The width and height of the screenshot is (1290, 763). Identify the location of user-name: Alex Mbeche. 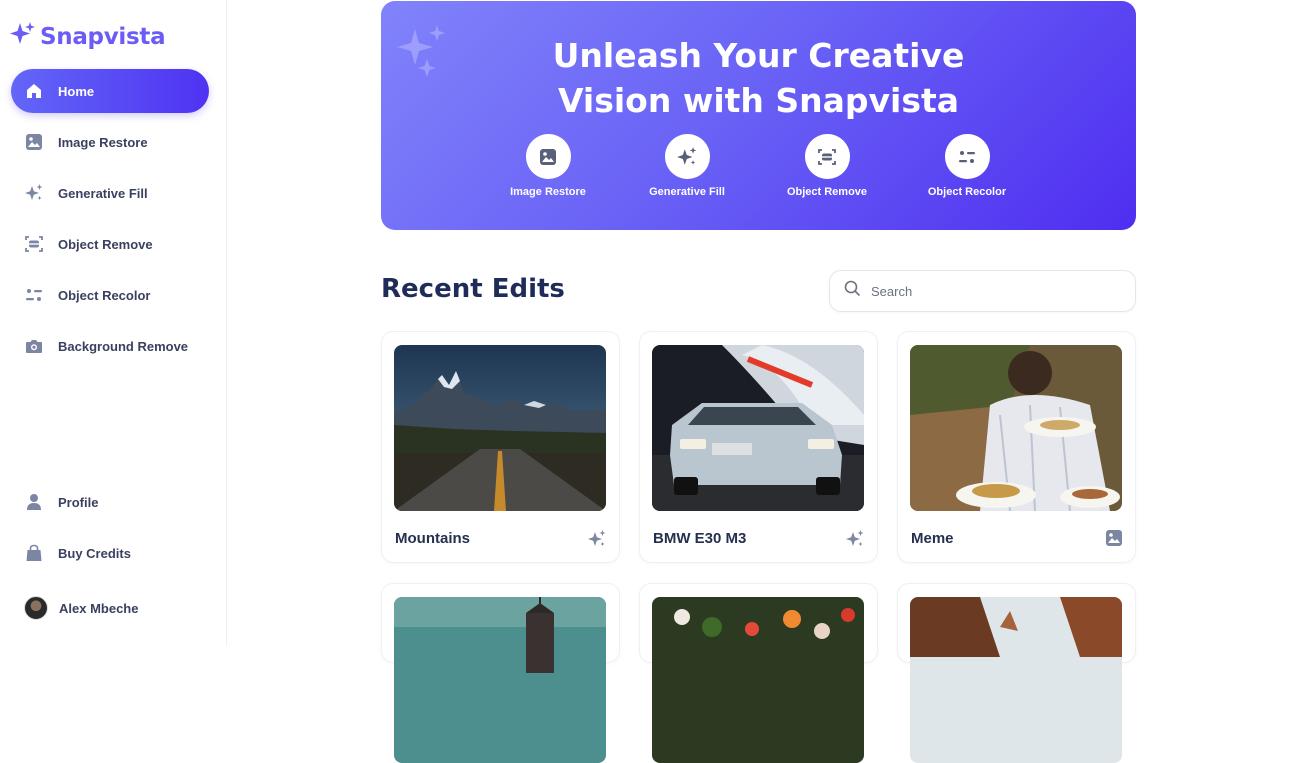
(99, 608).